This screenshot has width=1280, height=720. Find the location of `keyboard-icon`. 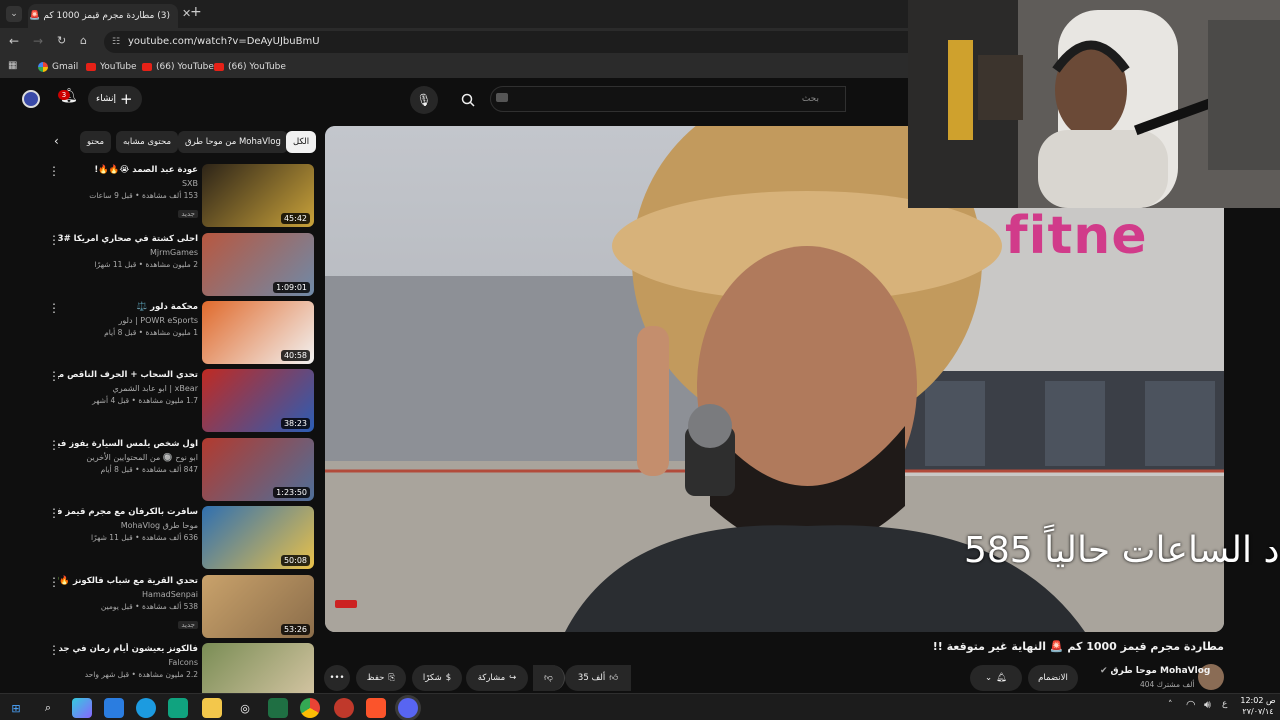

keyboard-icon is located at coordinates (502, 97).